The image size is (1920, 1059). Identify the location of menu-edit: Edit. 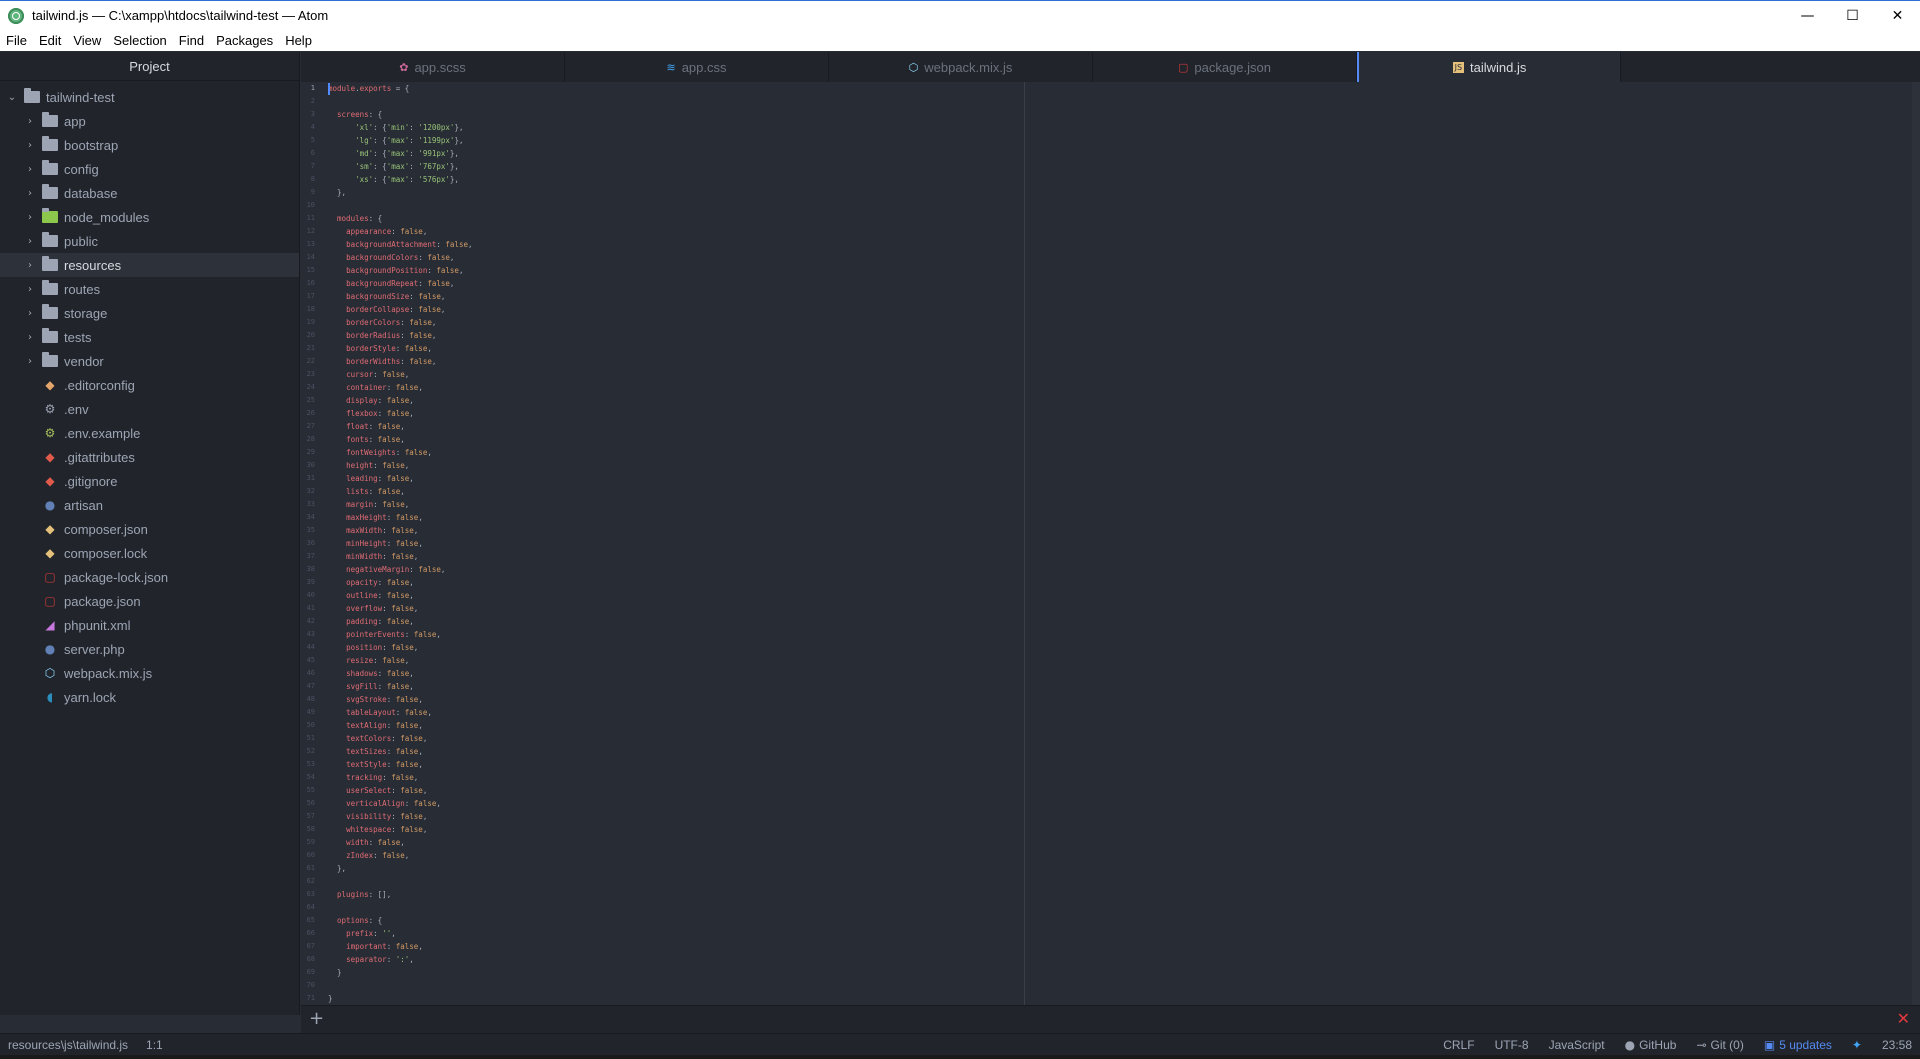
(50, 40).